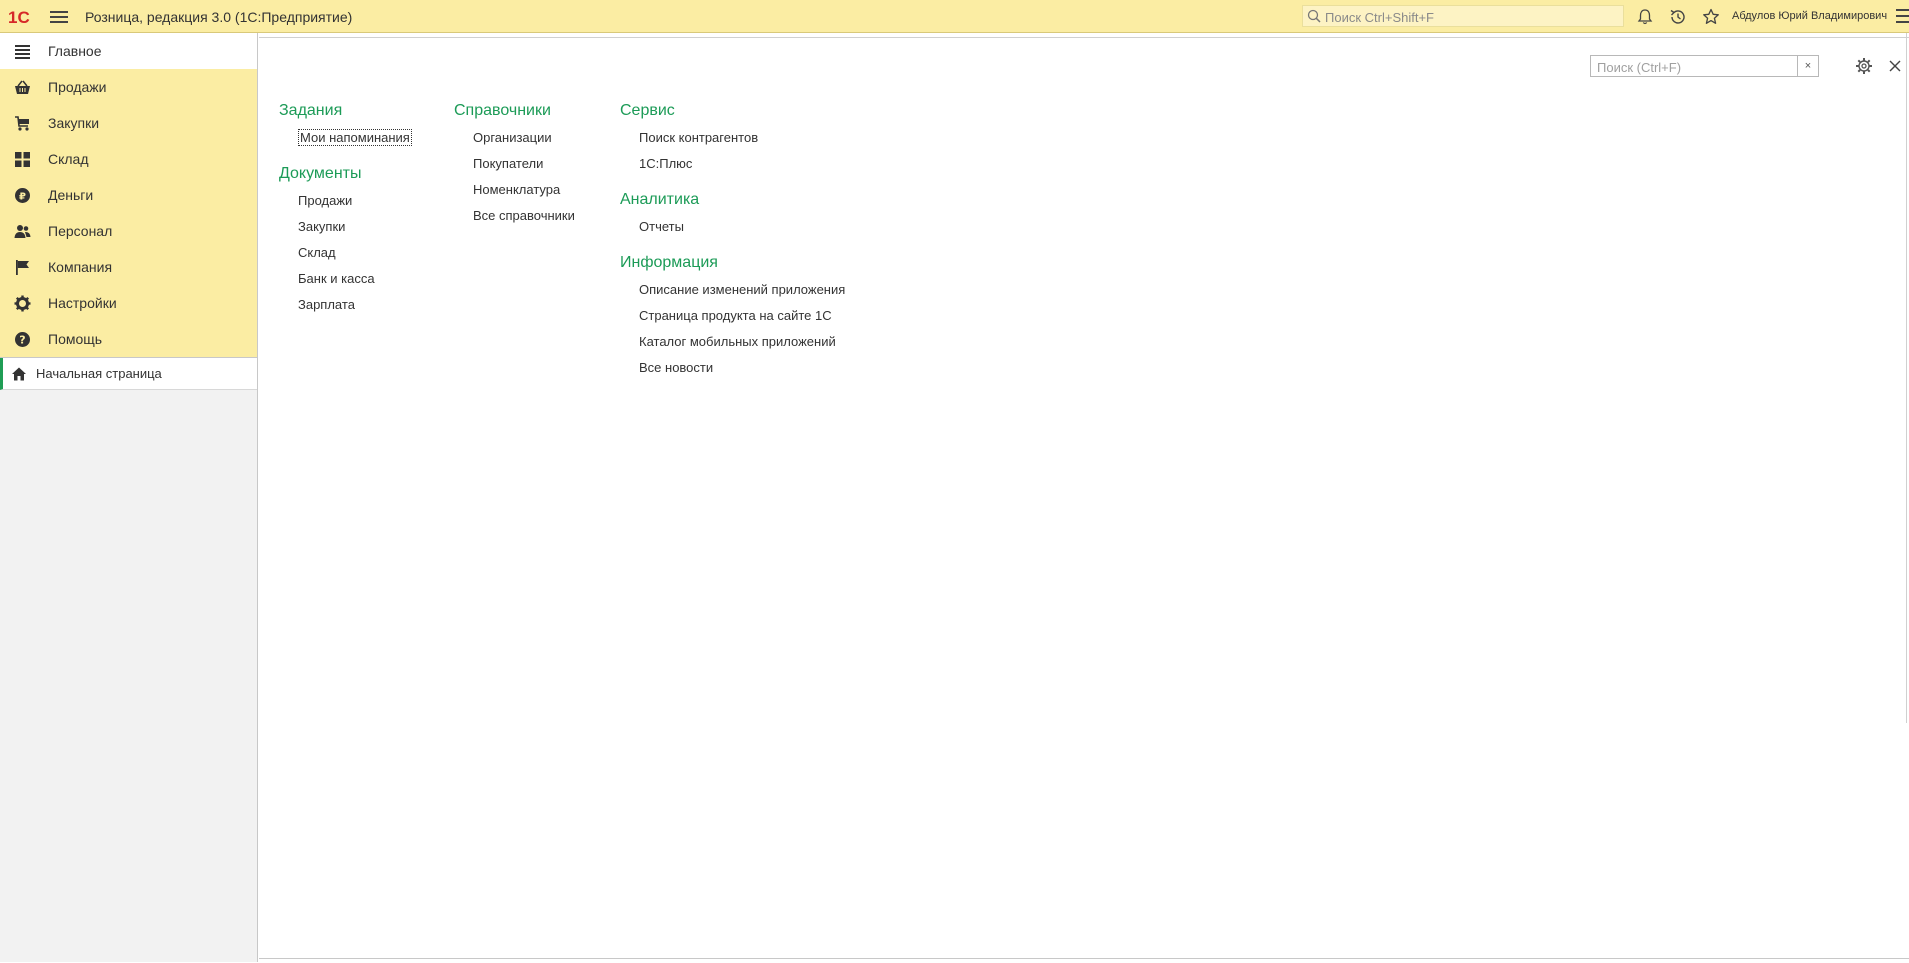 The image size is (1909, 963). What do you see at coordinates (1809, 16) in the screenshot?
I see `current-user-name: Абдулов Юрий Владимирович` at bounding box center [1809, 16].